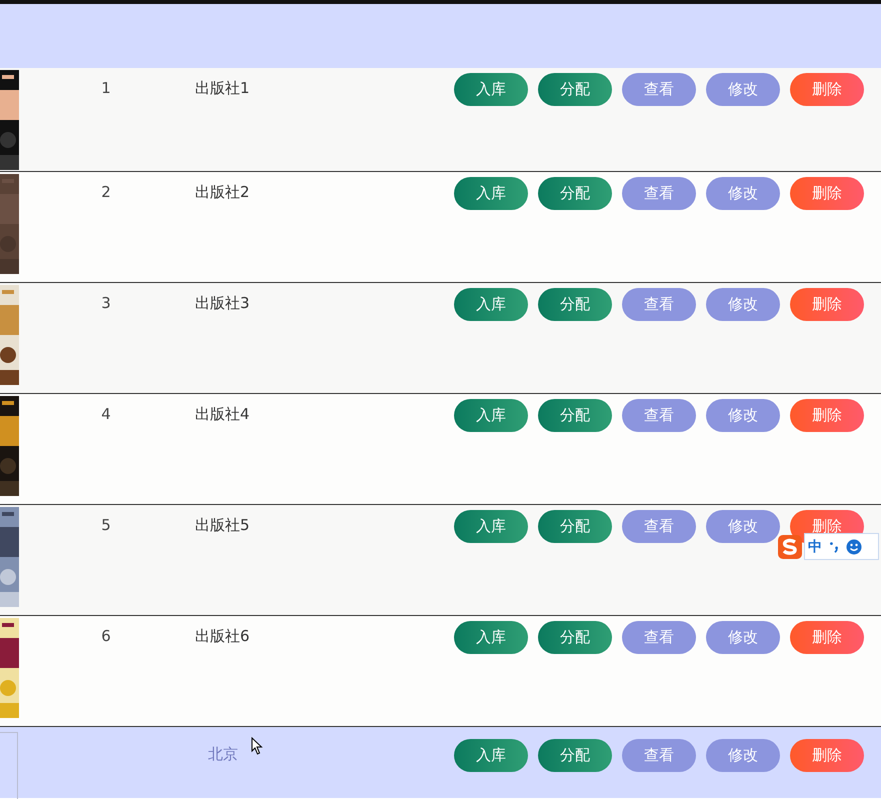 This screenshot has width=881, height=799. I want to click on table-cell: 3, so click(106, 303).